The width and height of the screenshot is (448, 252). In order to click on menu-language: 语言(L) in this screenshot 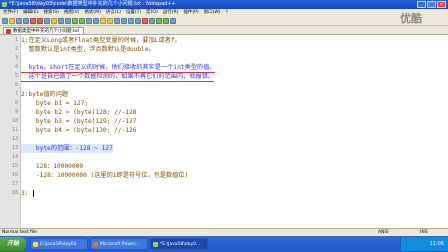, I will do `click(113, 12)`.